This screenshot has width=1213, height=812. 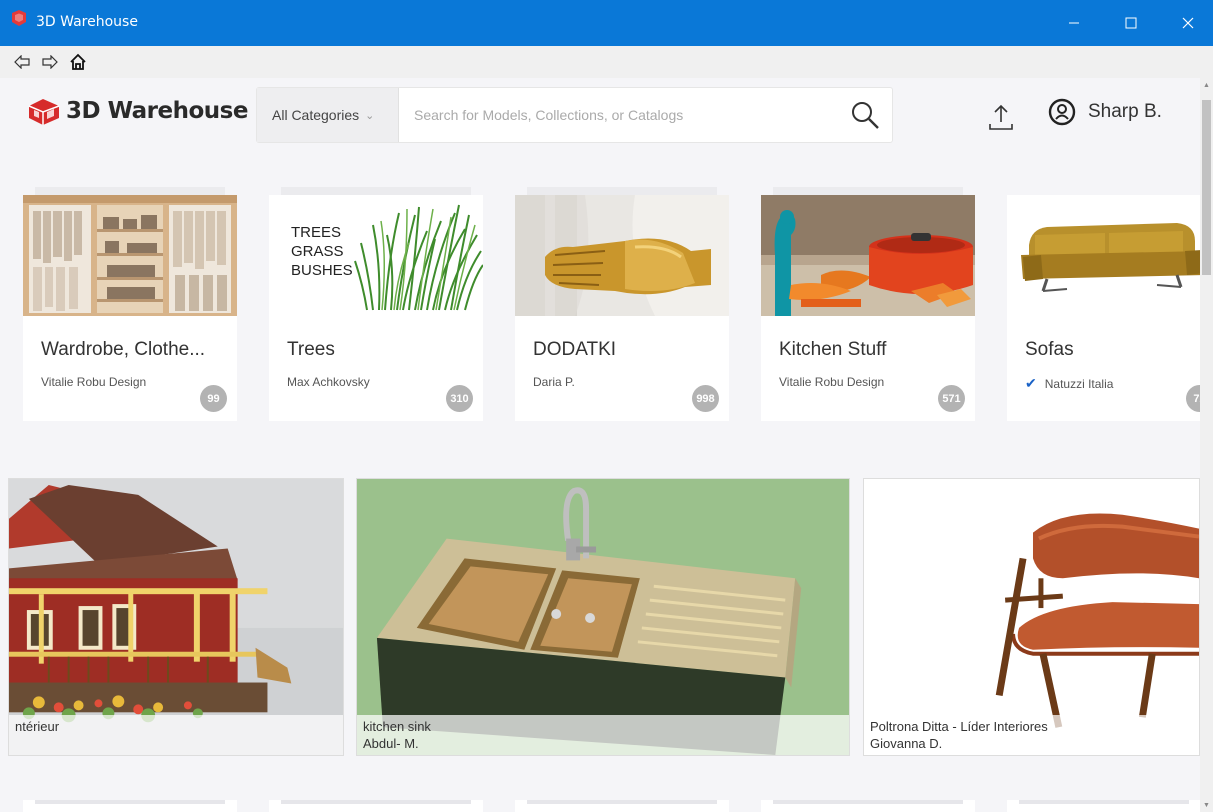 I want to click on maximize-button, so click(x=1131, y=23).